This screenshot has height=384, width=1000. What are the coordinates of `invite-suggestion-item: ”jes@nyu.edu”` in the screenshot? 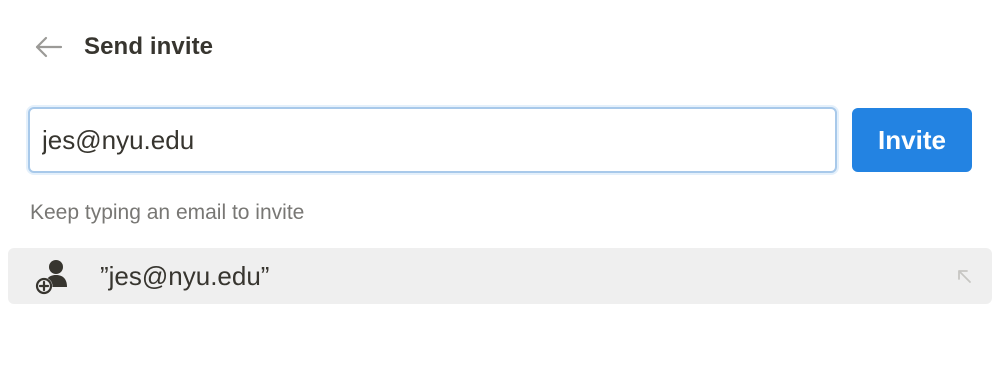 It's located at (500, 276).